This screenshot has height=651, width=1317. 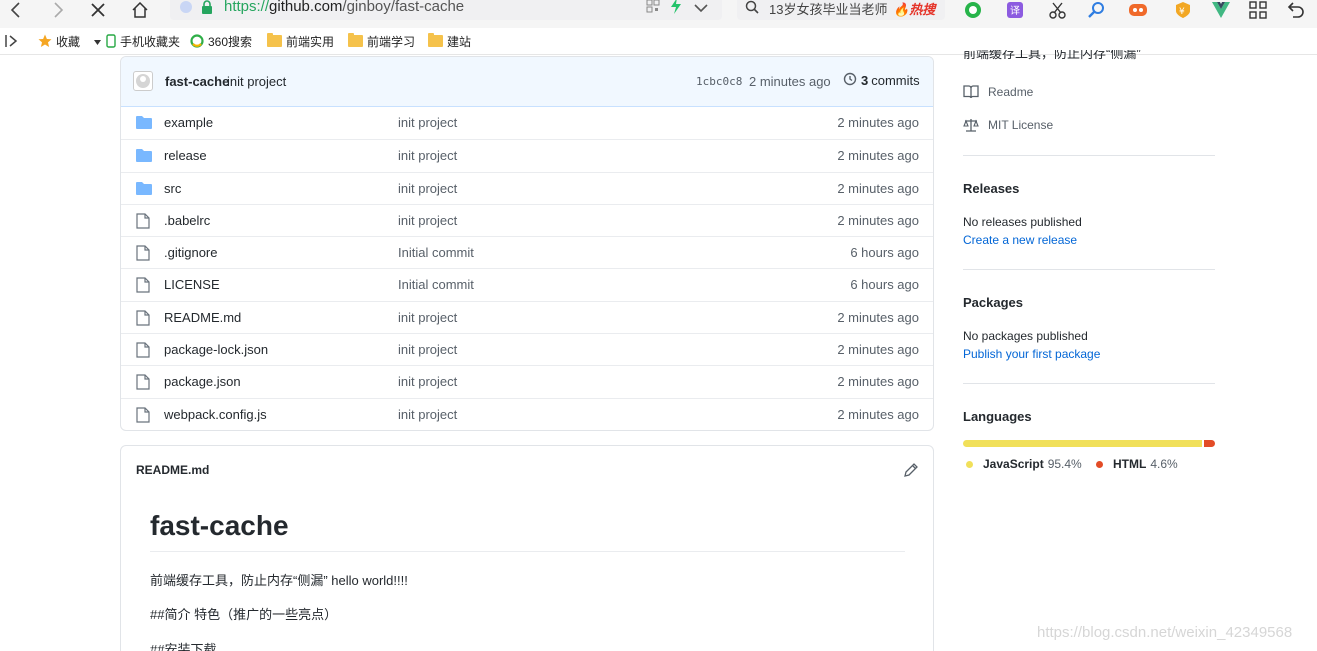 I want to click on translate-icon: 译, so click(x=1015, y=10).